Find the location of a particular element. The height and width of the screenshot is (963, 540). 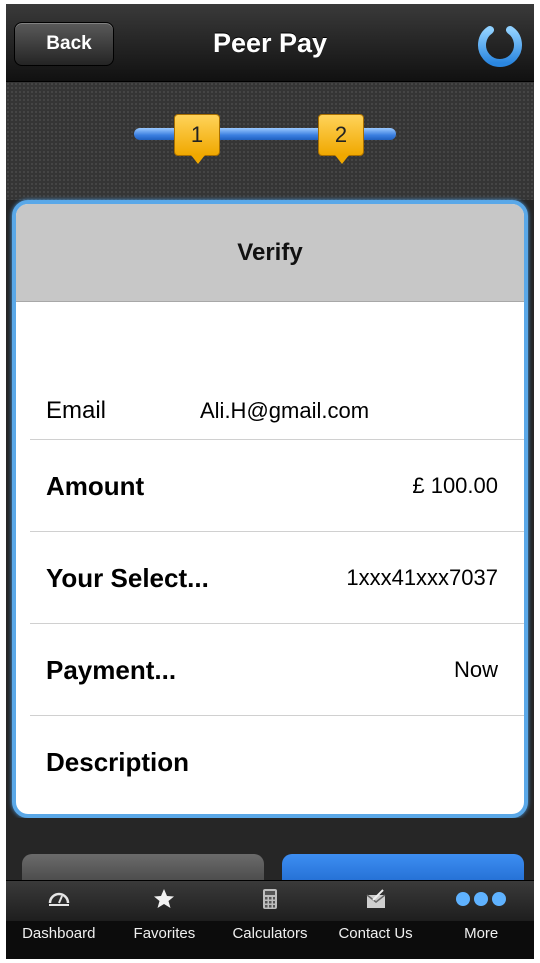

progress-stepper: 1 2 is located at coordinates (270, 141).